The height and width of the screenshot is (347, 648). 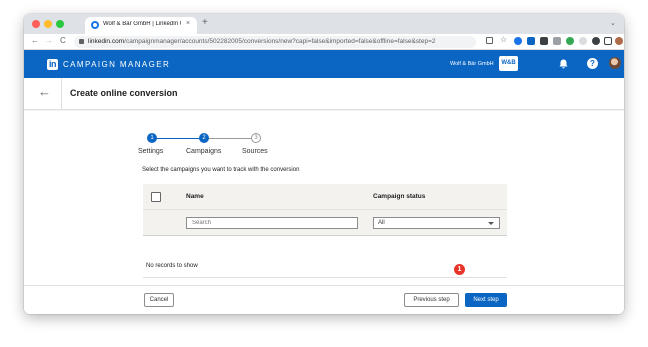 I want to click on forward-button: →, so click(x=49, y=40).